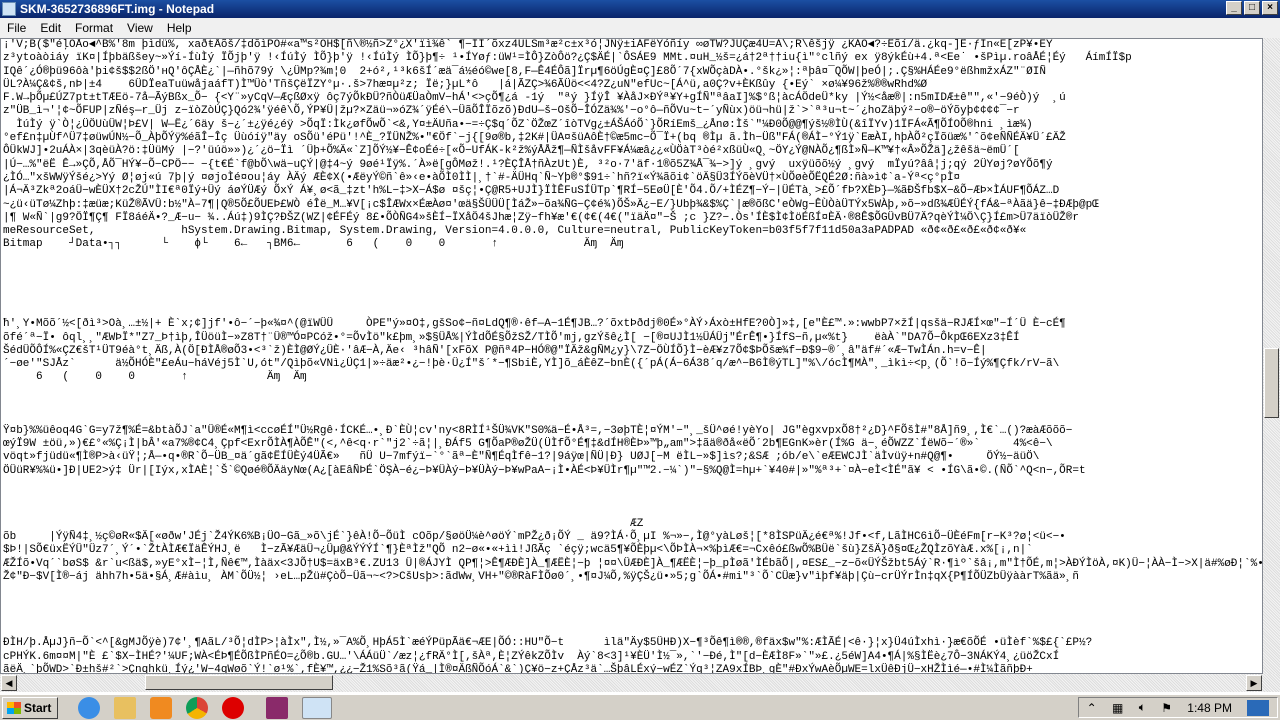 The width and height of the screenshot is (1280, 720). Describe the element at coordinates (89, 707) in the screenshot. I see `internet-explorer-icon` at that location.